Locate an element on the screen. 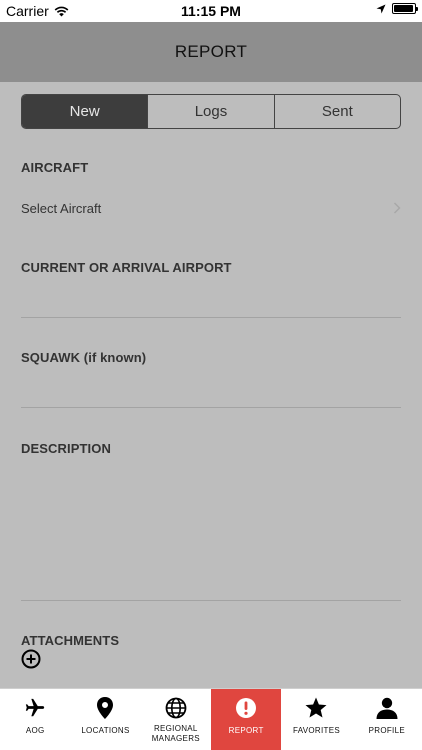  tab-profile: PROFILE is located at coordinates (387, 719).